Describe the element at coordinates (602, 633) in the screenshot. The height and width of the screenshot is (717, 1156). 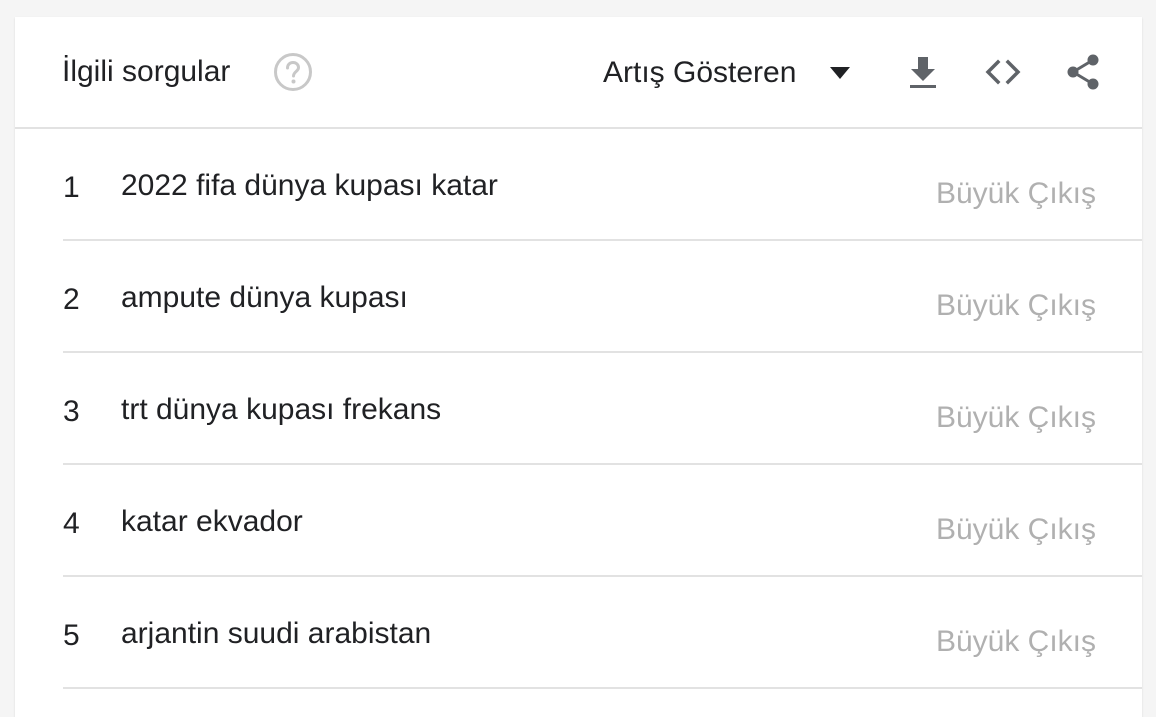
I see `list-item: 5 arjantin suudi arabistan Büyük Çıkış` at that location.